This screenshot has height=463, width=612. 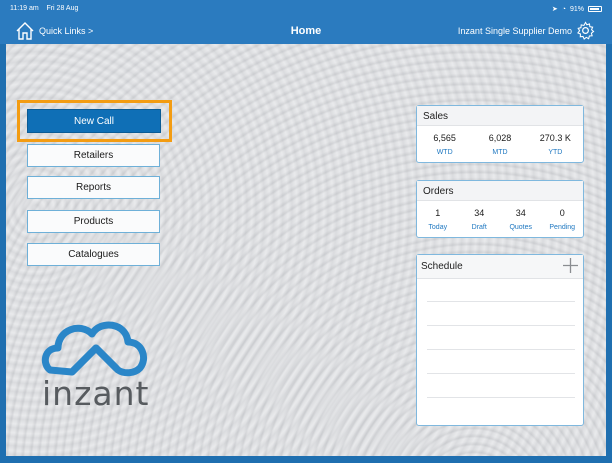 What do you see at coordinates (500, 191) in the screenshot?
I see `orders-title: Orders` at bounding box center [500, 191].